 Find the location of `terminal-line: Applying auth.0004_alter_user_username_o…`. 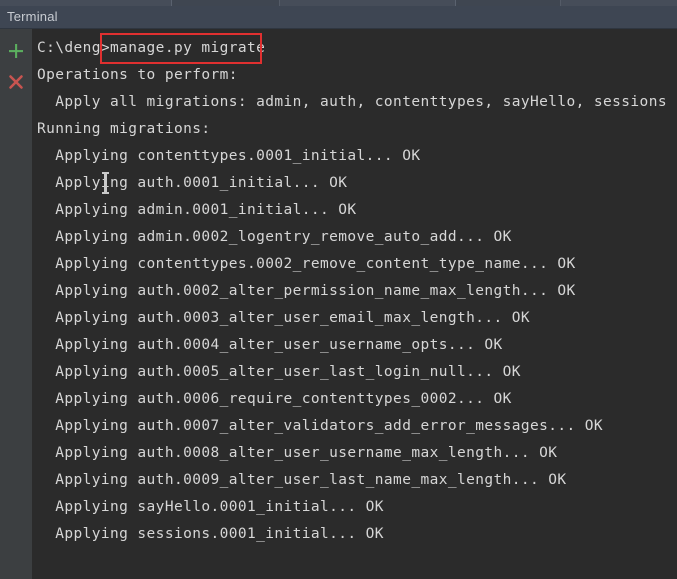

terminal-line: Applying auth.0004_alter_user_username_o… is located at coordinates (270, 345).